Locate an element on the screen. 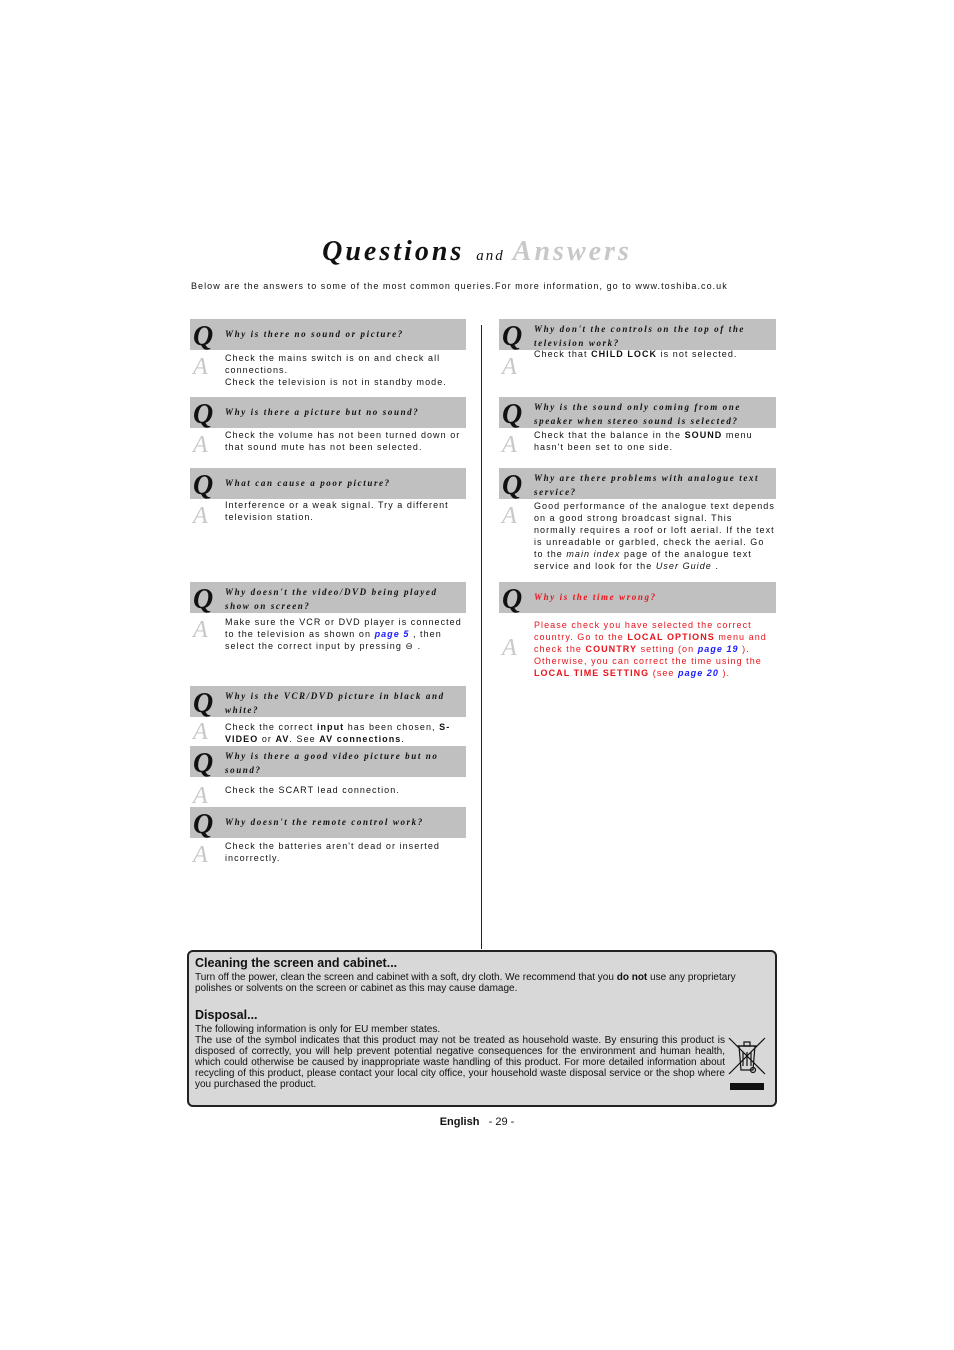  answer-segment: SOUND is located at coordinates (703, 435).